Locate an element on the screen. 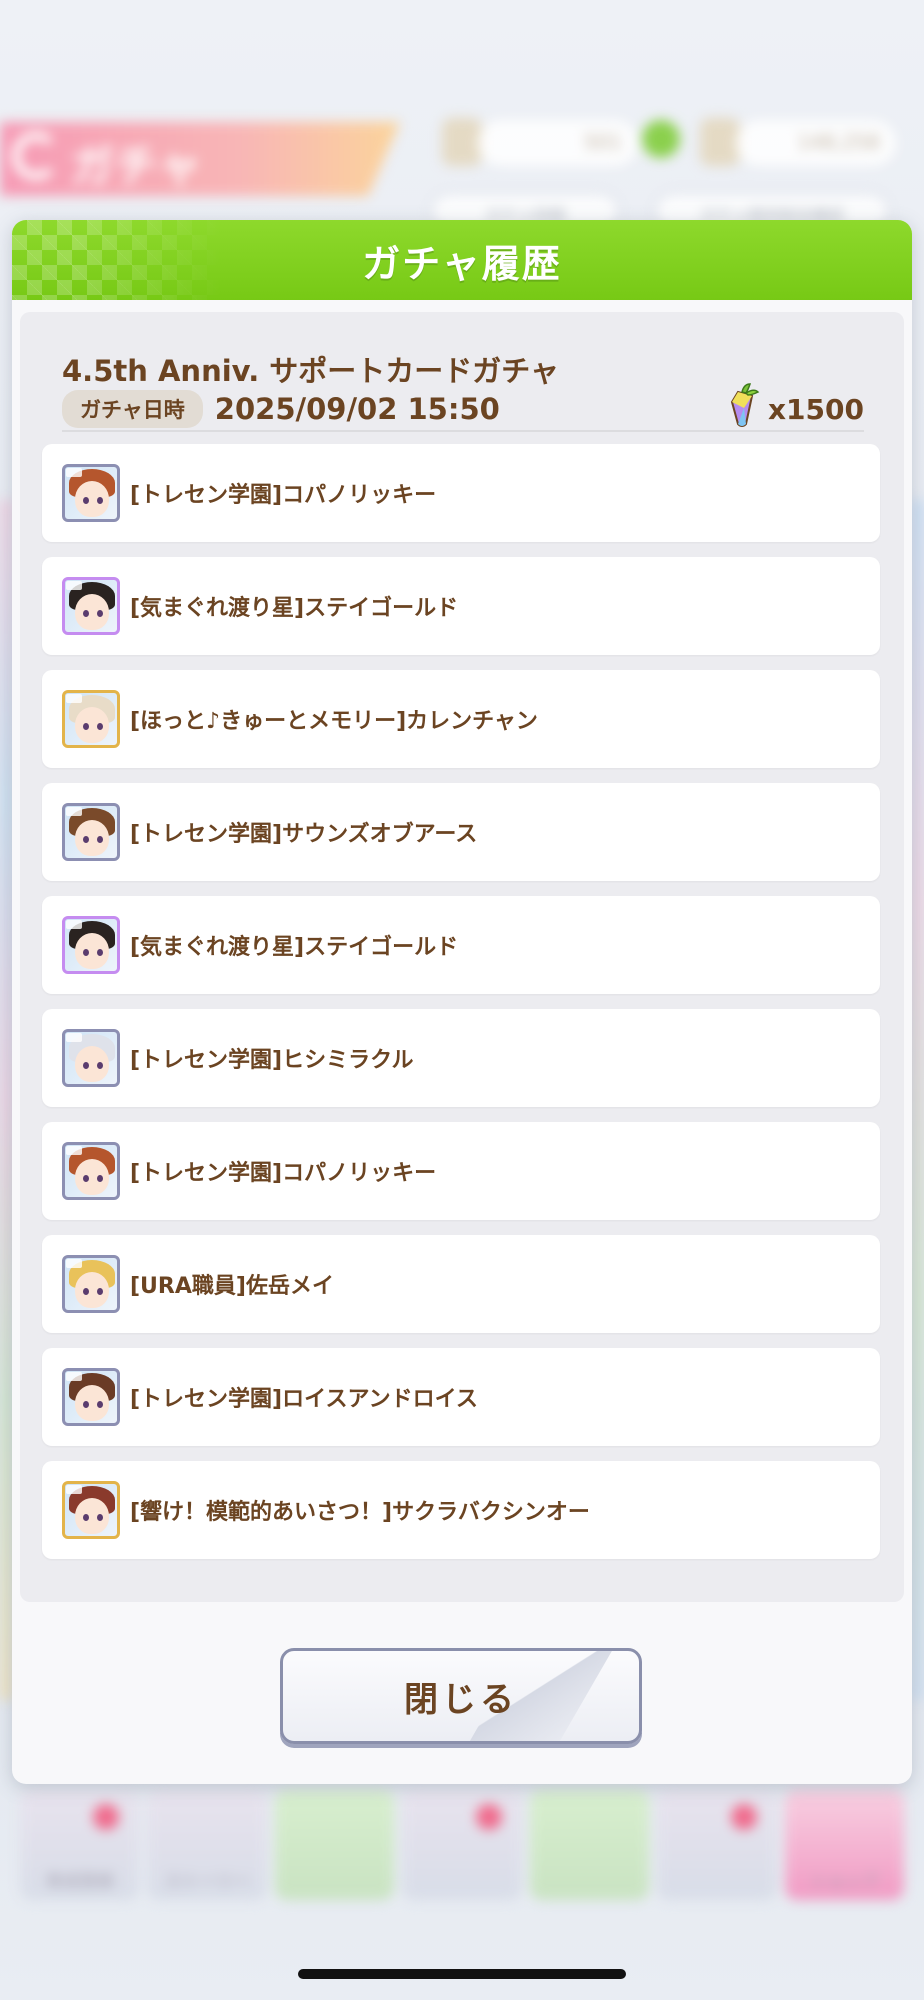 The height and width of the screenshot is (2000, 924). dialog-title: ガチャ履歴 is located at coordinates (462, 263).